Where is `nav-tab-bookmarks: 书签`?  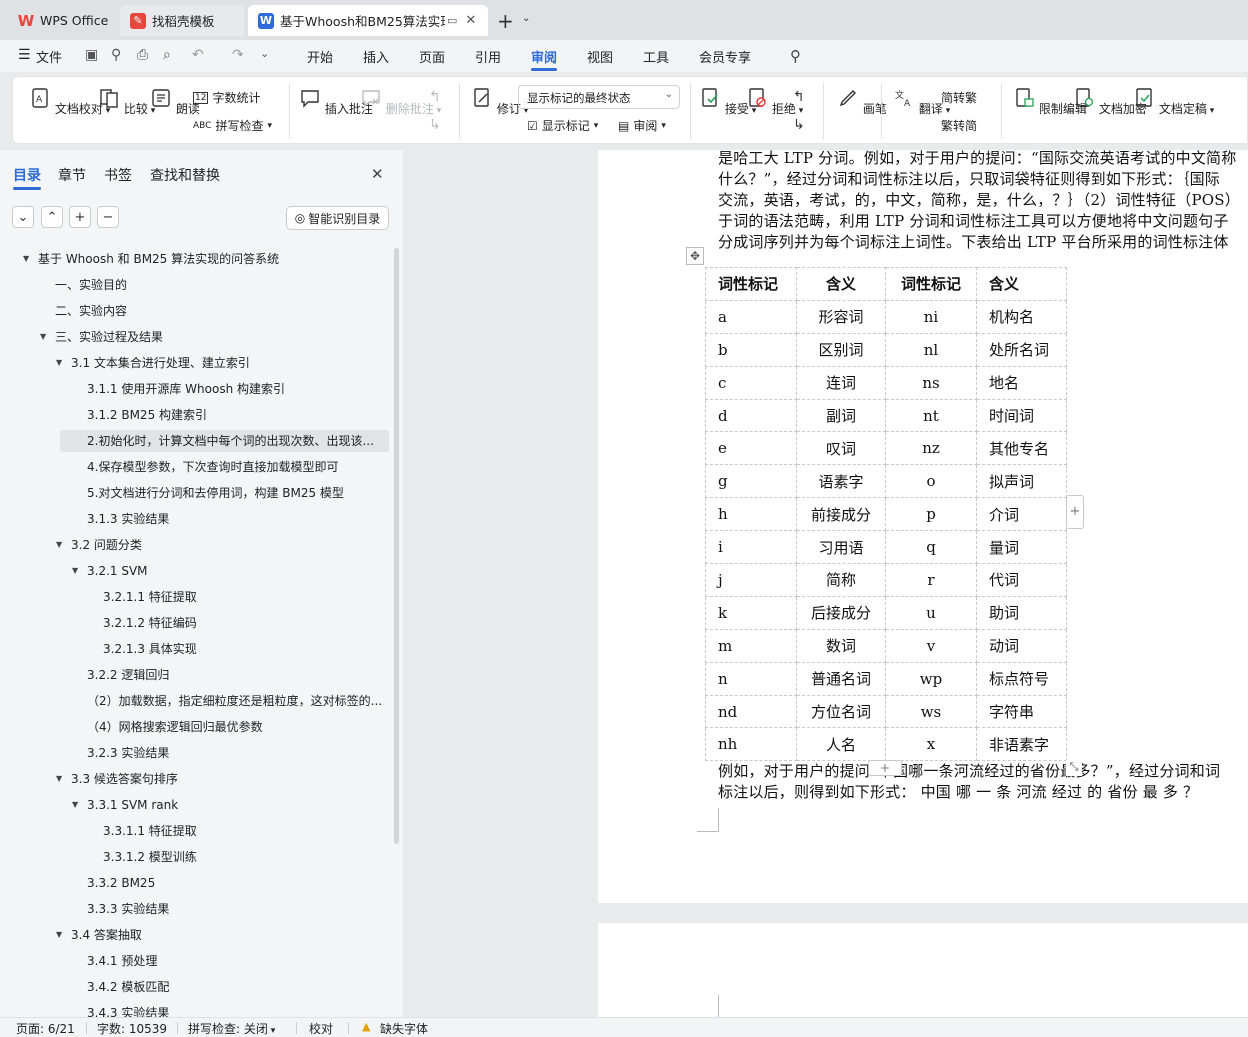 nav-tab-bookmarks: 书签 is located at coordinates (118, 175).